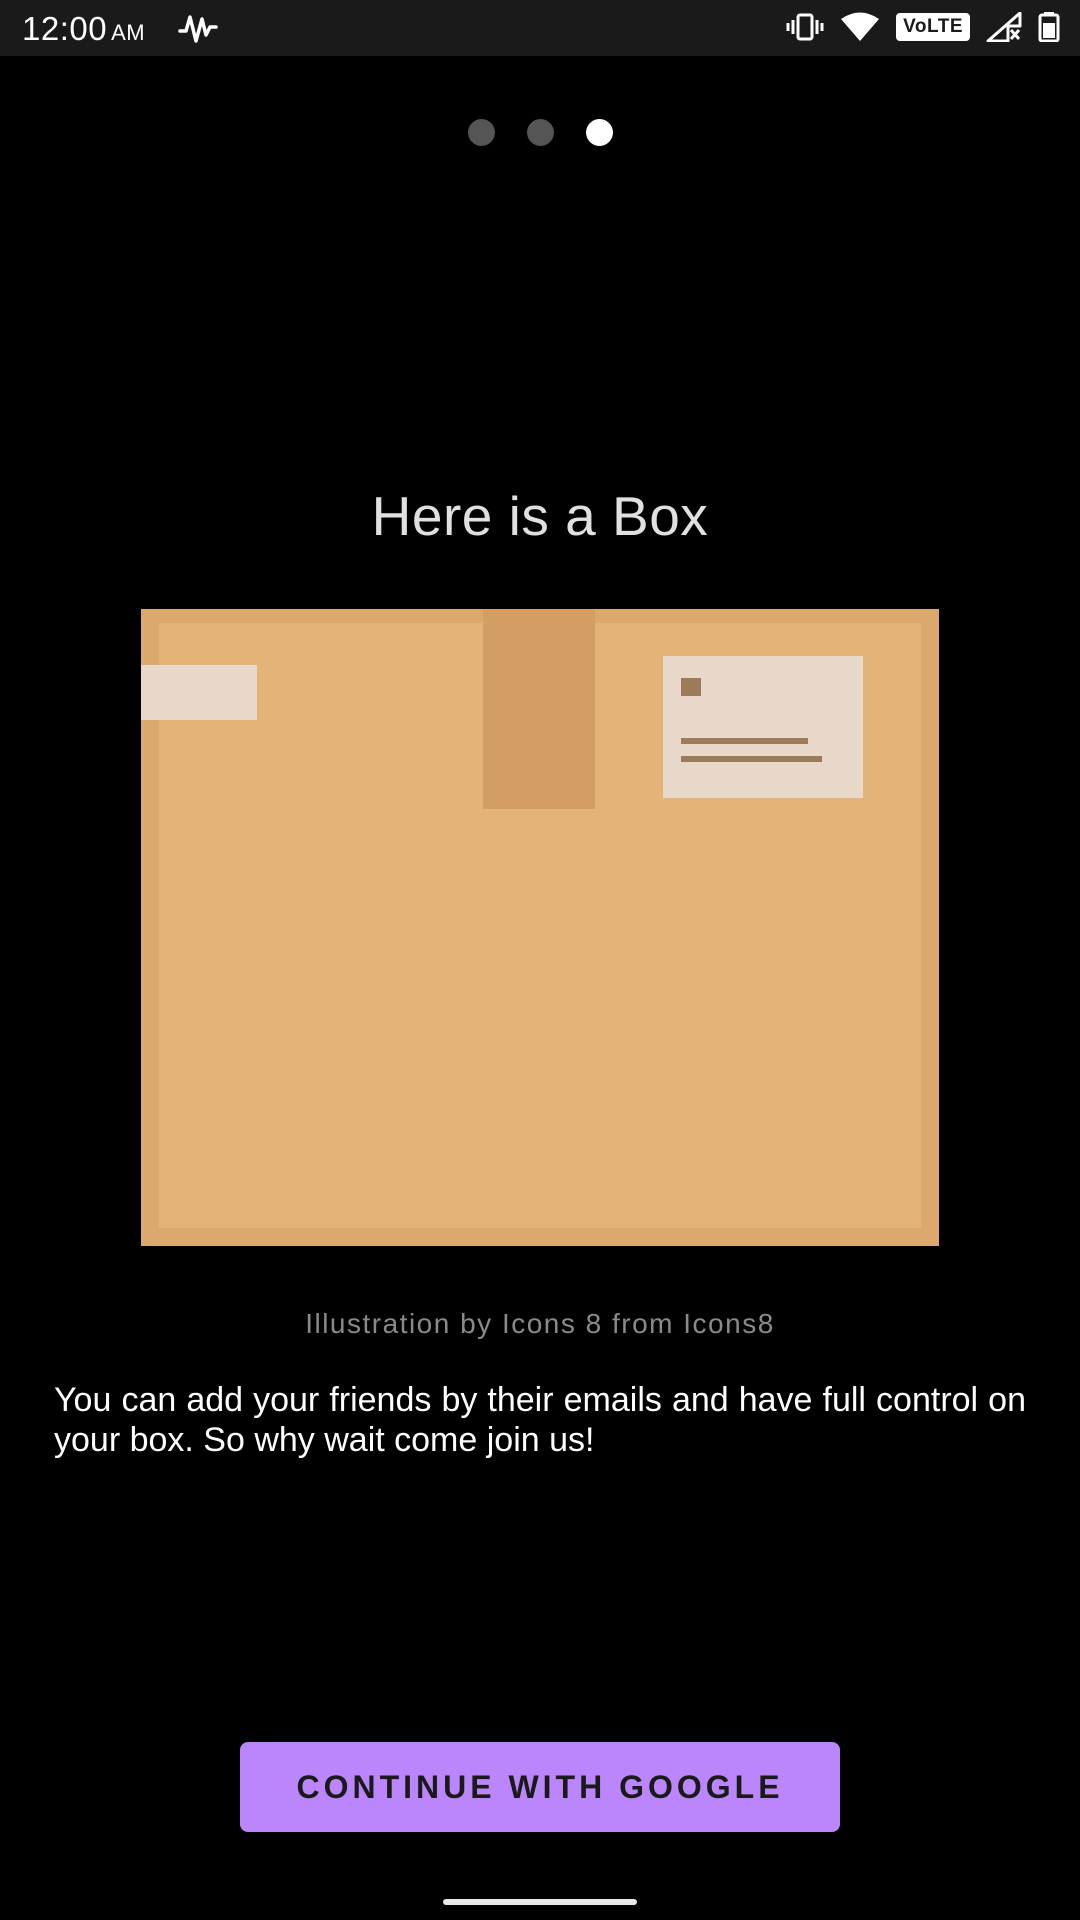 The width and height of the screenshot is (1080, 1920). What do you see at coordinates (540, 1787) in the screenshot?
I see `continue-with-google-button: CONTINUE WITH GOOGLE` at bounding box center [540, 1787].